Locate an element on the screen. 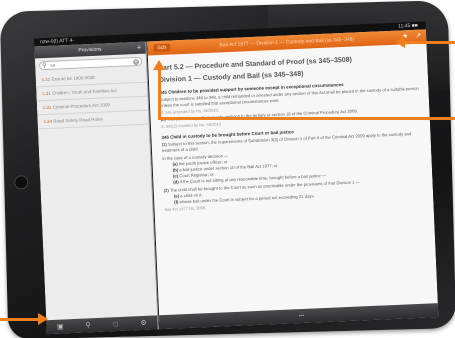  search-input: ⚲ sa × is located at coordinates (90, 63).